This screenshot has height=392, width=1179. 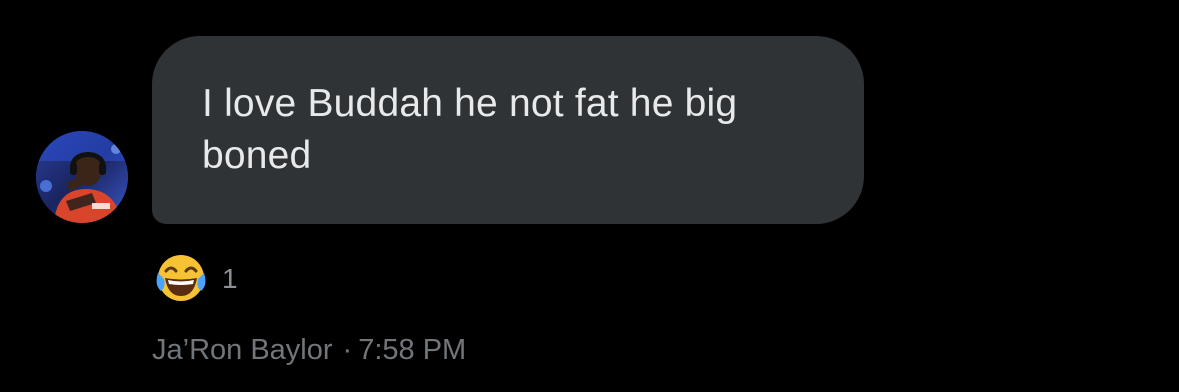 I want to click on avatar-photo-icon, so click(x=82, y=177).